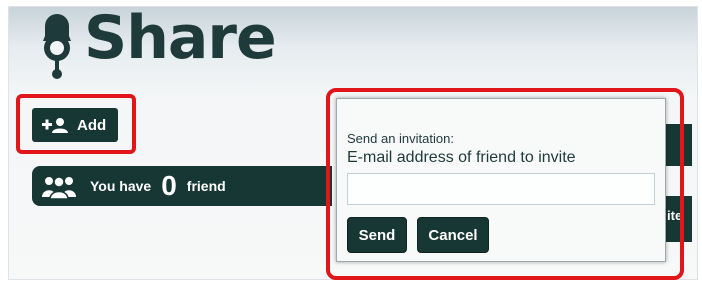 Image resolution: width=702 pixels, height=286 pixels. What do you see at coordinates (377, 235) in the screenshot?
I see `send-button: Send` at bounding box center [377, 235].